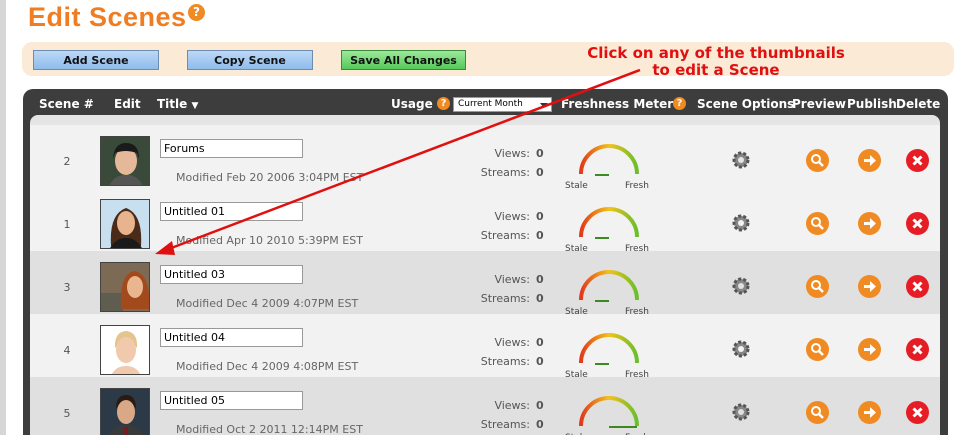 This screenshot has height=435, width=962. I want to click on scene-title-input: Forums, so click(231, 148).